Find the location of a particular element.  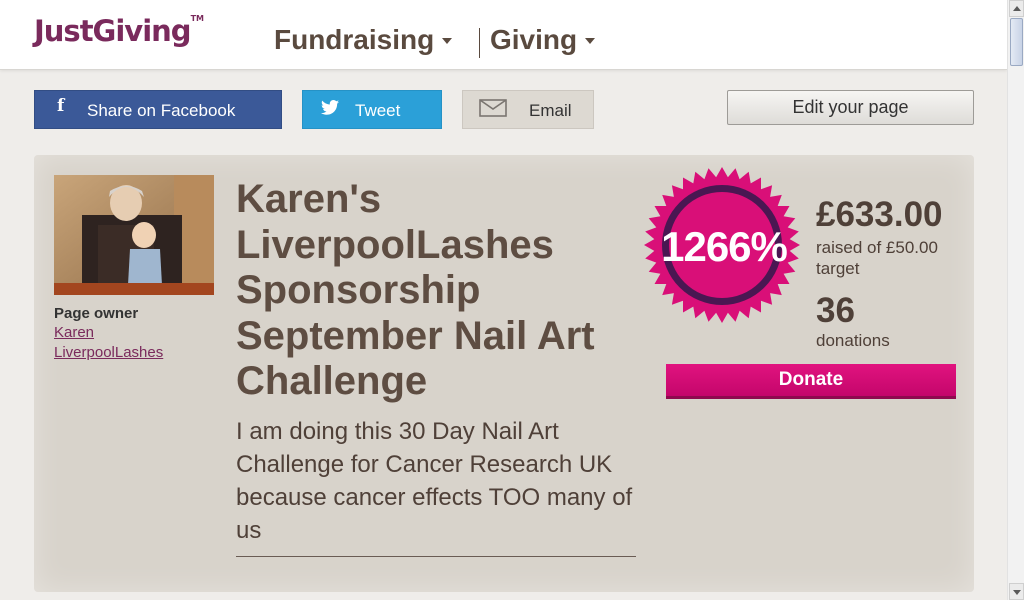

nav-divider is located at coordinates (479, 43).